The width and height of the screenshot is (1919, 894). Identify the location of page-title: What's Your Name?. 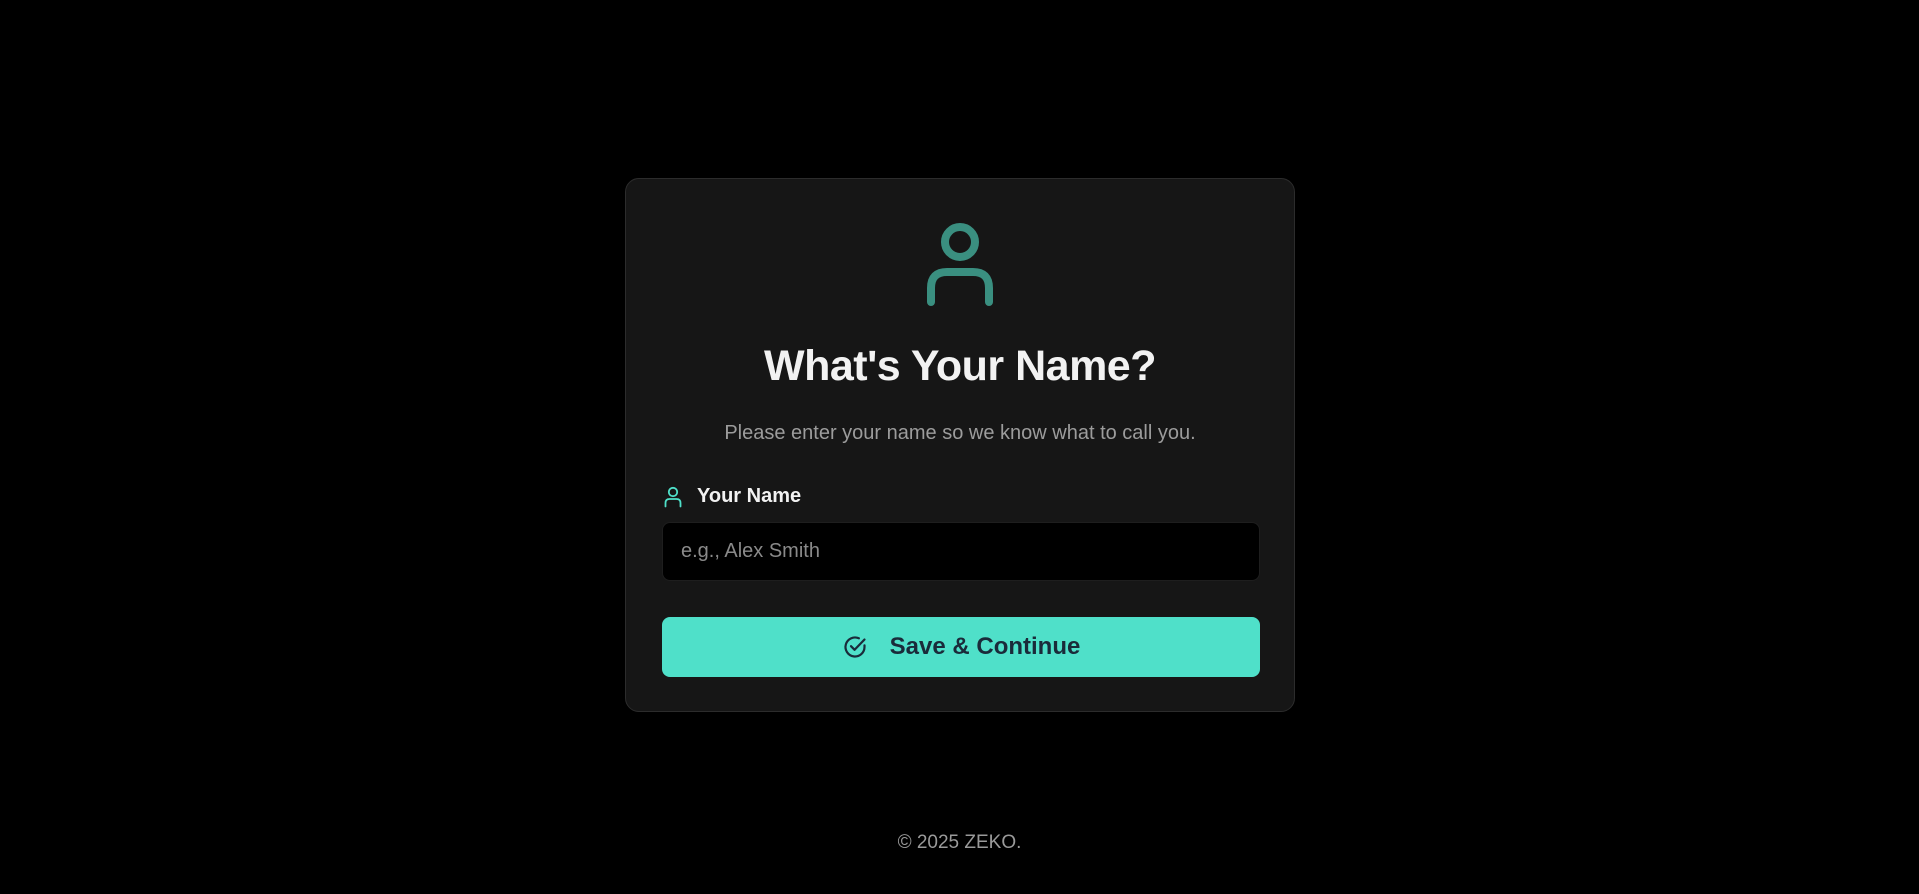
(960, 366).